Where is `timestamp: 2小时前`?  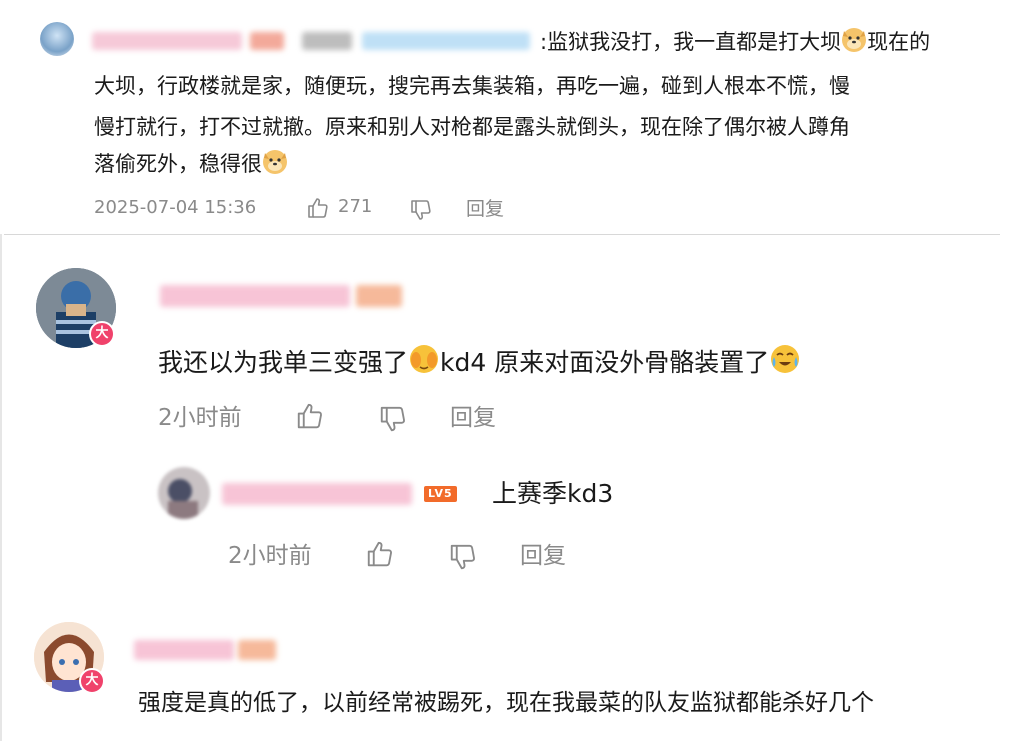 timestamp: 2小时前 is located at coordinates (200, 418).